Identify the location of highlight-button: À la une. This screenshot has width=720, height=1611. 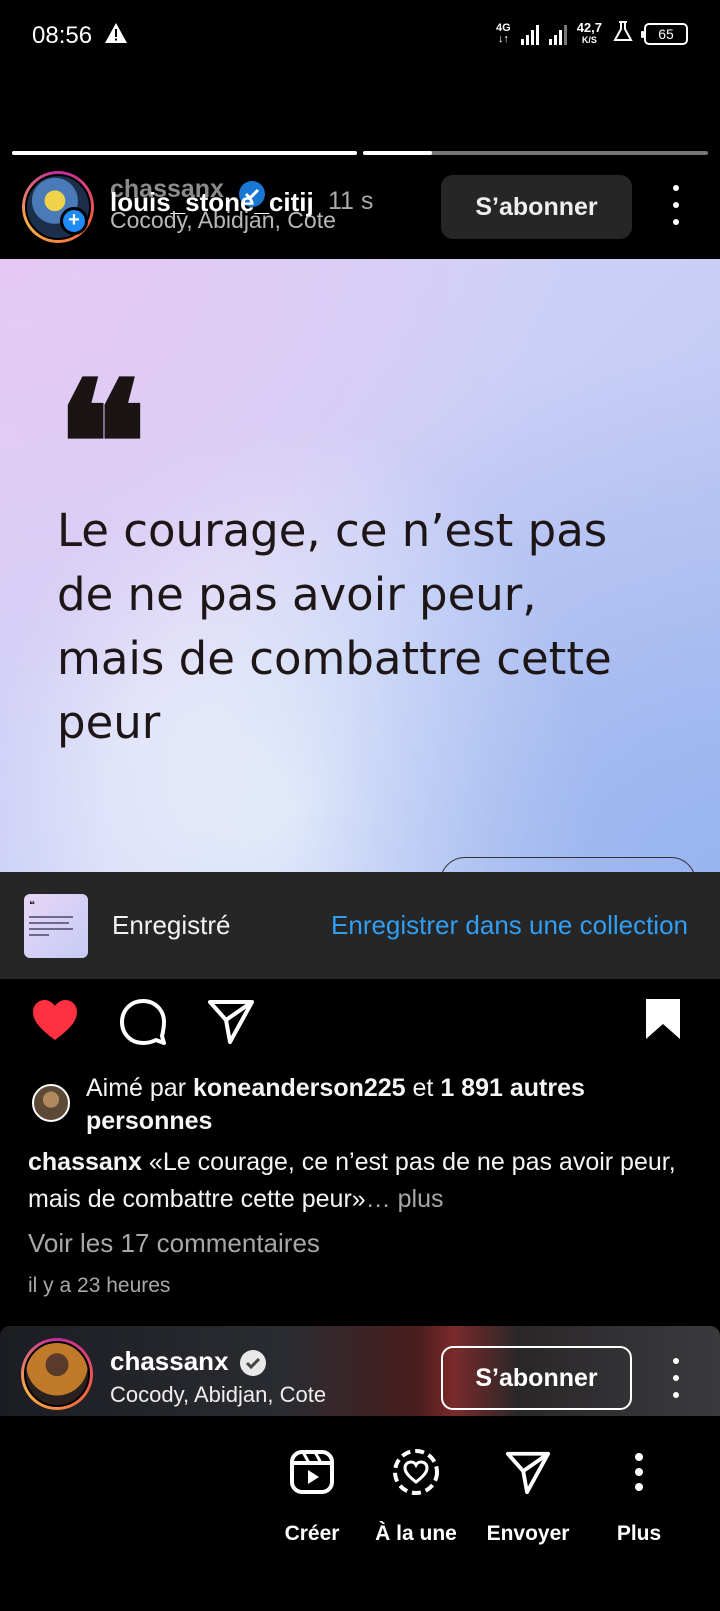
(416, 1494).